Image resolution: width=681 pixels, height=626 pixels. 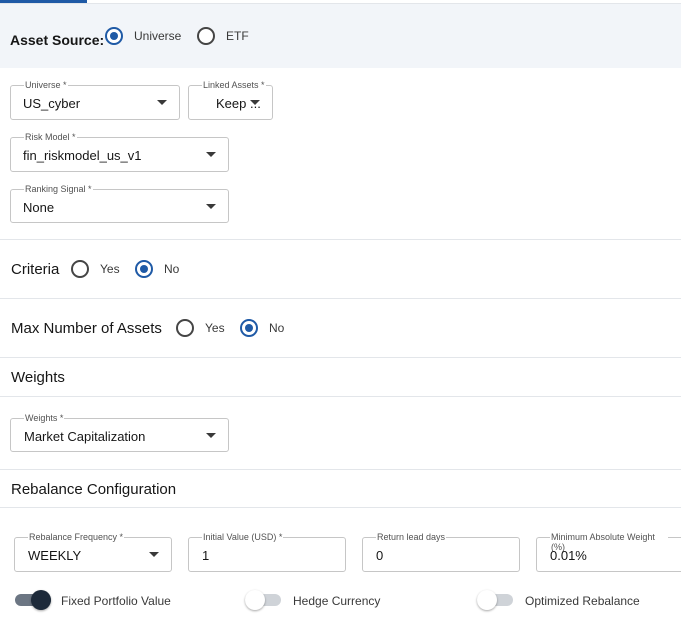 I want to click on criteria-yes-radio, so click(x=80, y=269).